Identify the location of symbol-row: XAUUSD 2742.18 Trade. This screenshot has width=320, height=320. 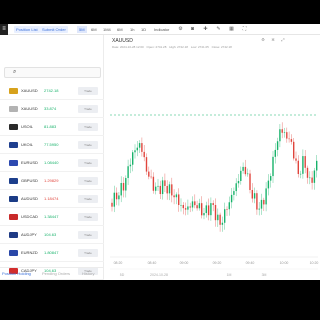
(52, 91).